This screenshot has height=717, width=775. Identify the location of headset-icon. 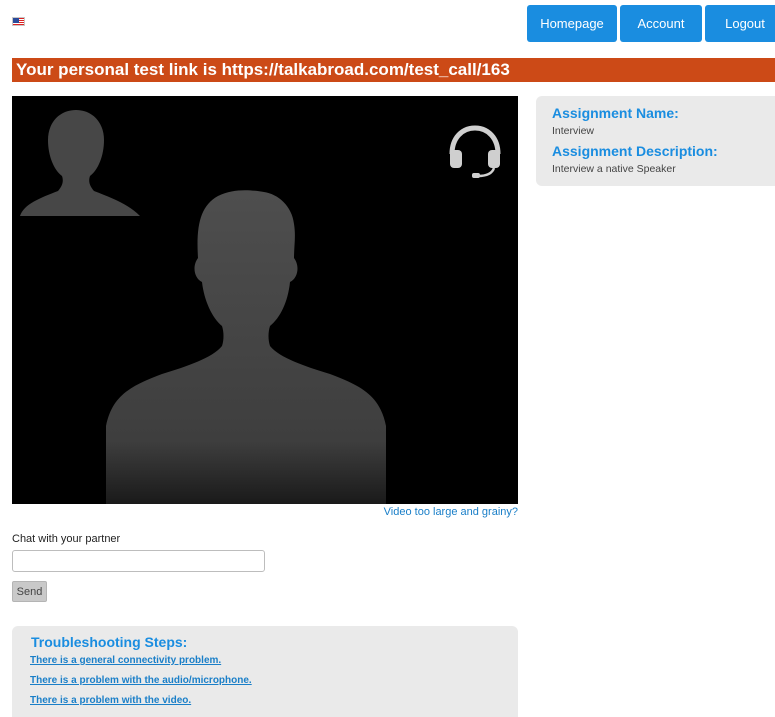
(475, 151).